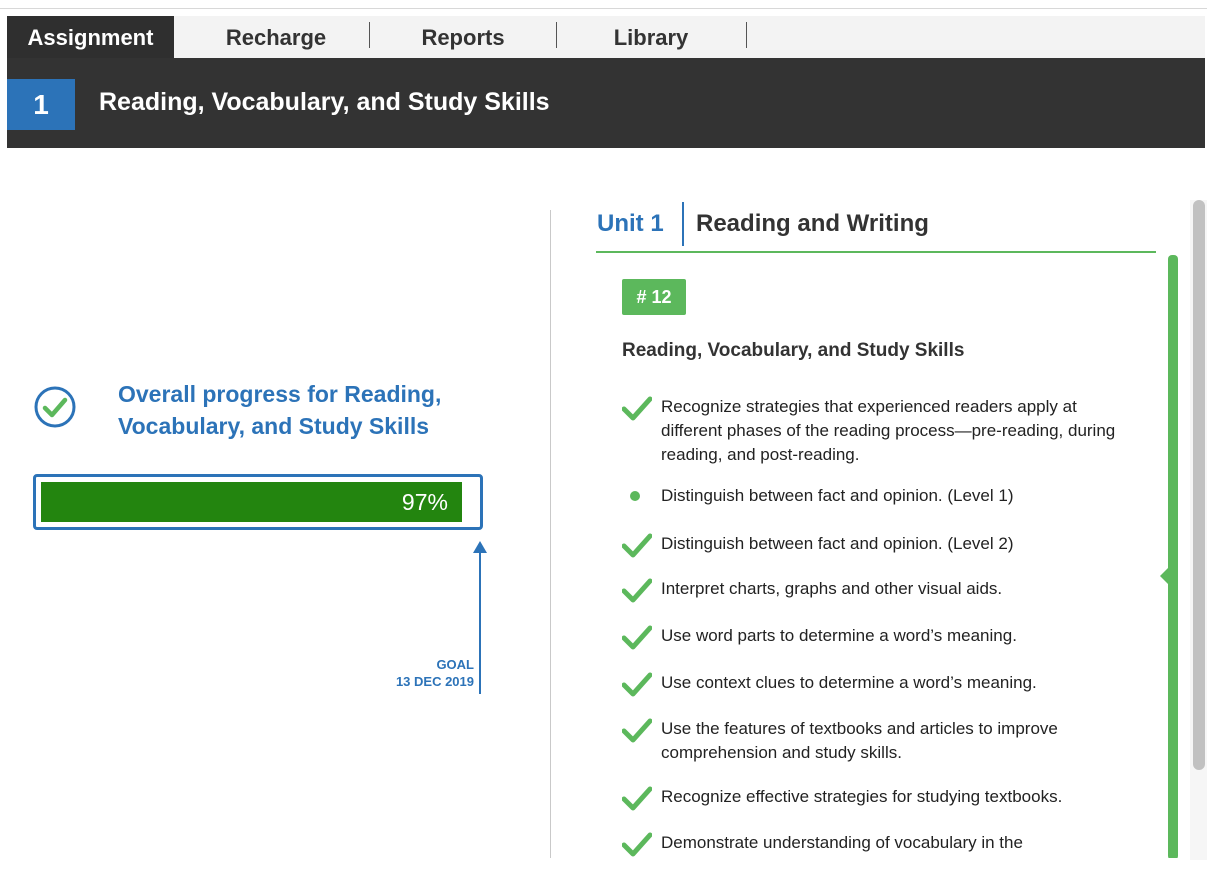  What do you see at coordinates (746, 35) in the screenshot?
I see `tab-separator` at bounding box center [746, 35].